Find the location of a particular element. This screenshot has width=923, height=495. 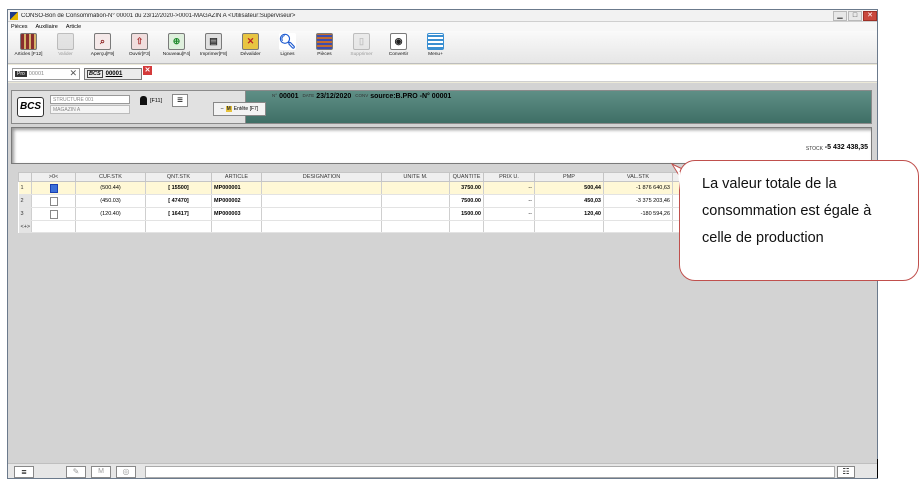

settings-icon: ☷ is located at coordinates (846, 472).